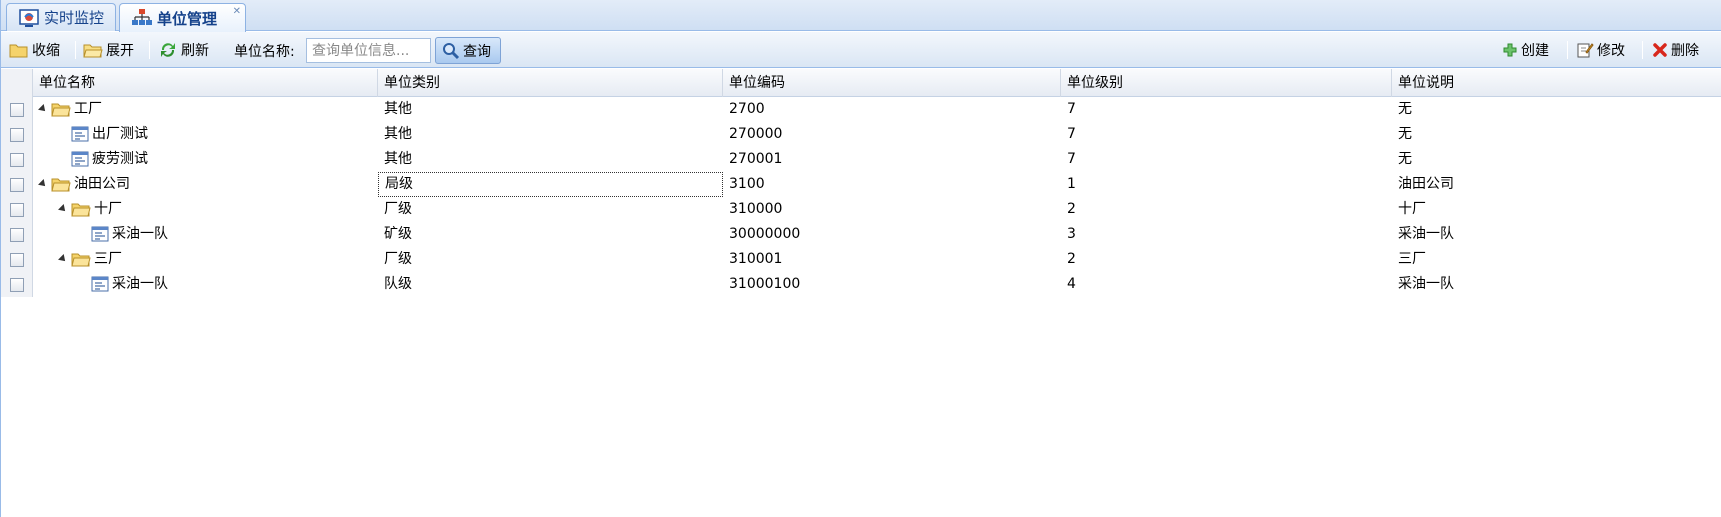 The width and height of the screenshot is (1721, 517). What do you see at coordinates (1071, 284) in the screenshot?
I see `cell-level: 4` at bounding box center [1071, 284].